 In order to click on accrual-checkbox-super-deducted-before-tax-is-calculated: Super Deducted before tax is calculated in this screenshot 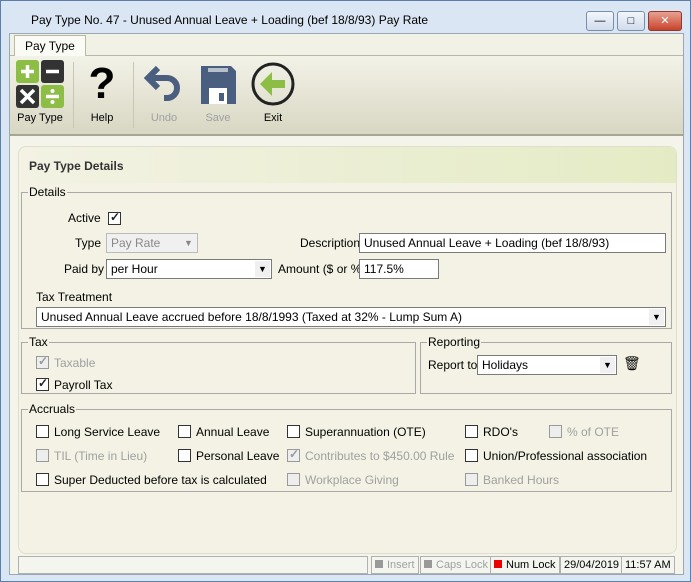, I will do `click(151, 479)`.